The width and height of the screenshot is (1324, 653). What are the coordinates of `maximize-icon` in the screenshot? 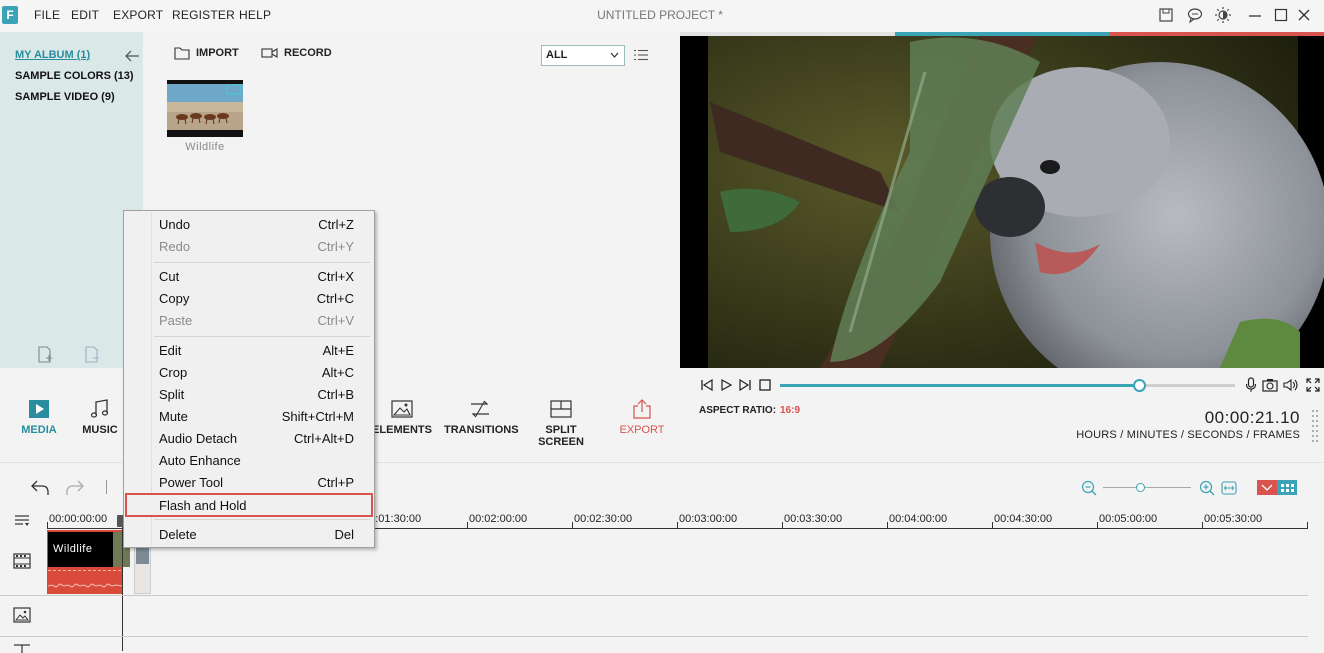 It's located at (1281, 15).